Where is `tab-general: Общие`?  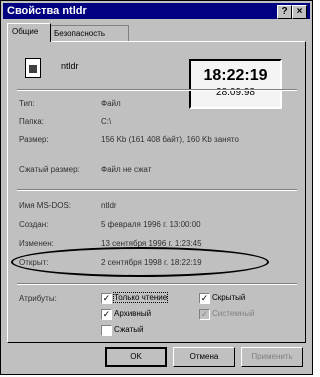 tab-general: Общие is located at coordinates (29, 32).